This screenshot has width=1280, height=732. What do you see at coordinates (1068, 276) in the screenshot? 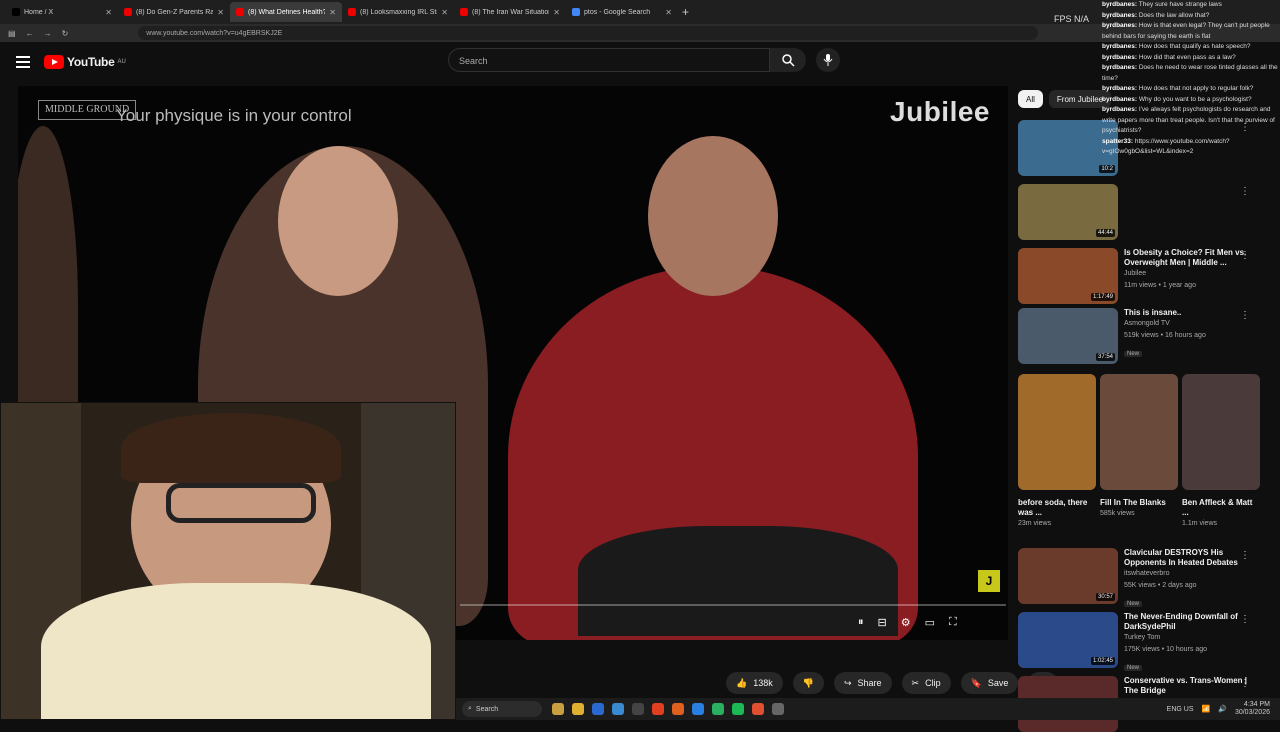
I see `video-thumbnail: 1:17:49` at bounding box center [1068, 276].